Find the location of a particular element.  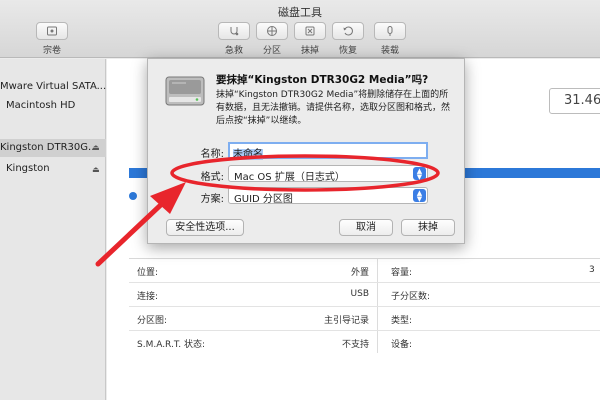

erase-toolbar-button is located at coordinates (310, 31).